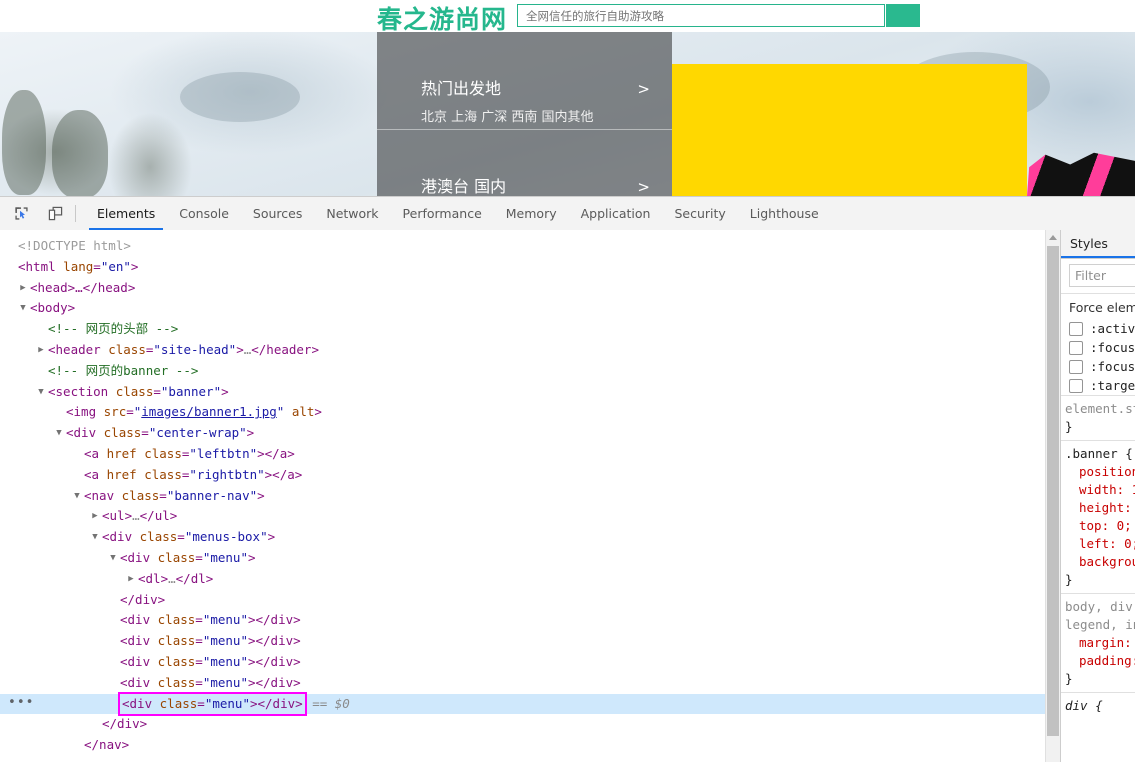 The image size is (1135, 762). What do you see at coordinates (522, 329) in the screenshot?
I see `dom-line-comment-head: <!-- 网页的头部 -->` at bounding box center [522, 329].